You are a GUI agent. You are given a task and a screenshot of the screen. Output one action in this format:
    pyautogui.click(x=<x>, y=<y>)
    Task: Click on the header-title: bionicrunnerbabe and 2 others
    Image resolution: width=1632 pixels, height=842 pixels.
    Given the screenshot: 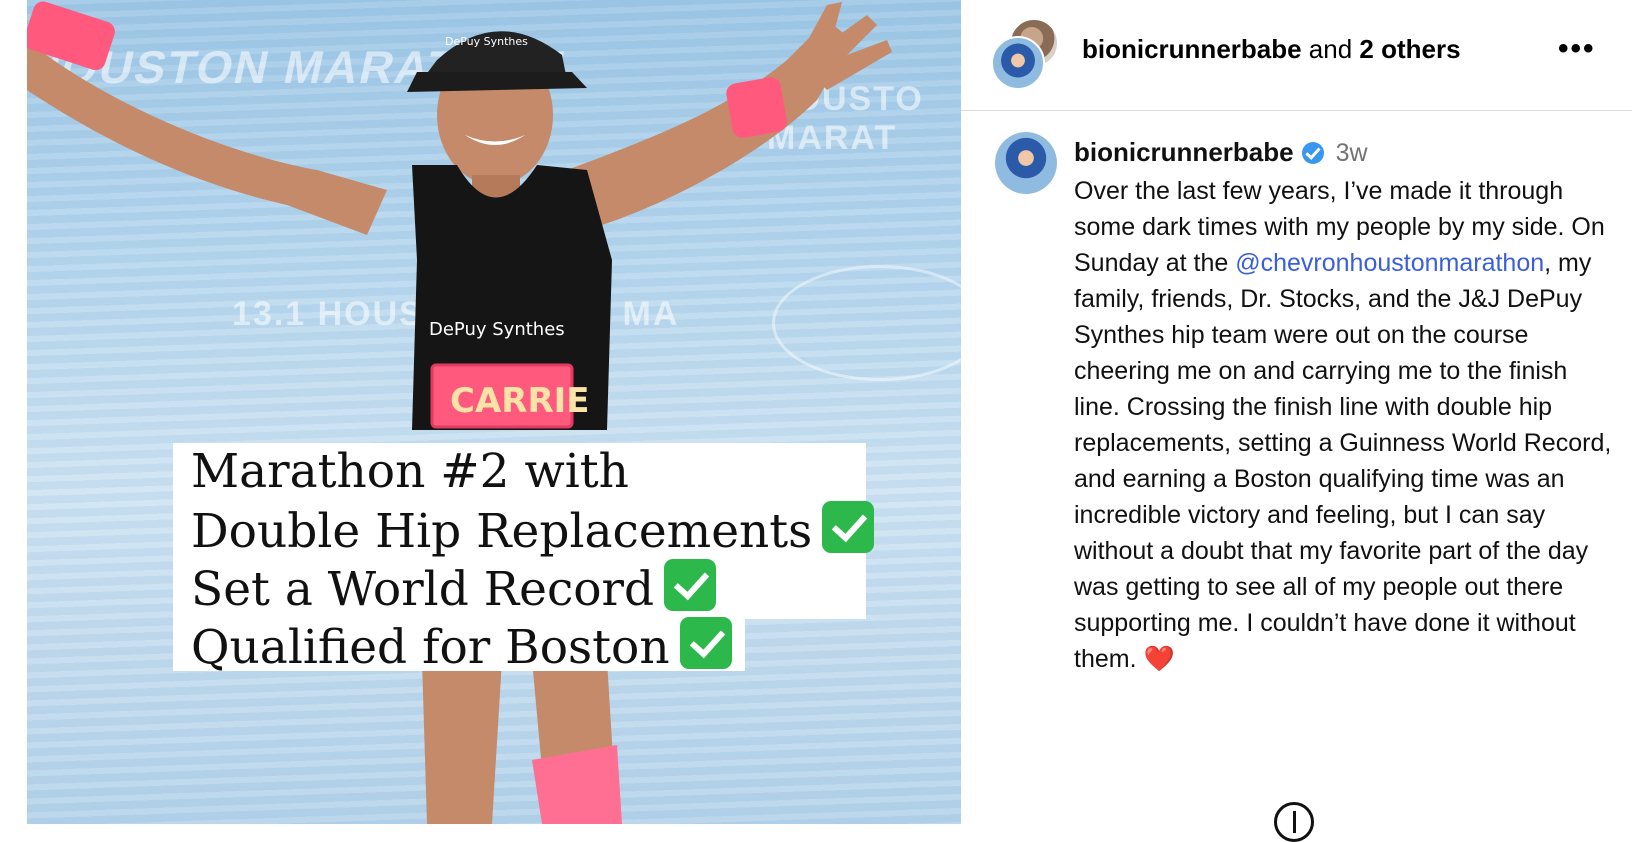 What is the action you would take?
    pyautogui.click(x=1271, y=49)
    